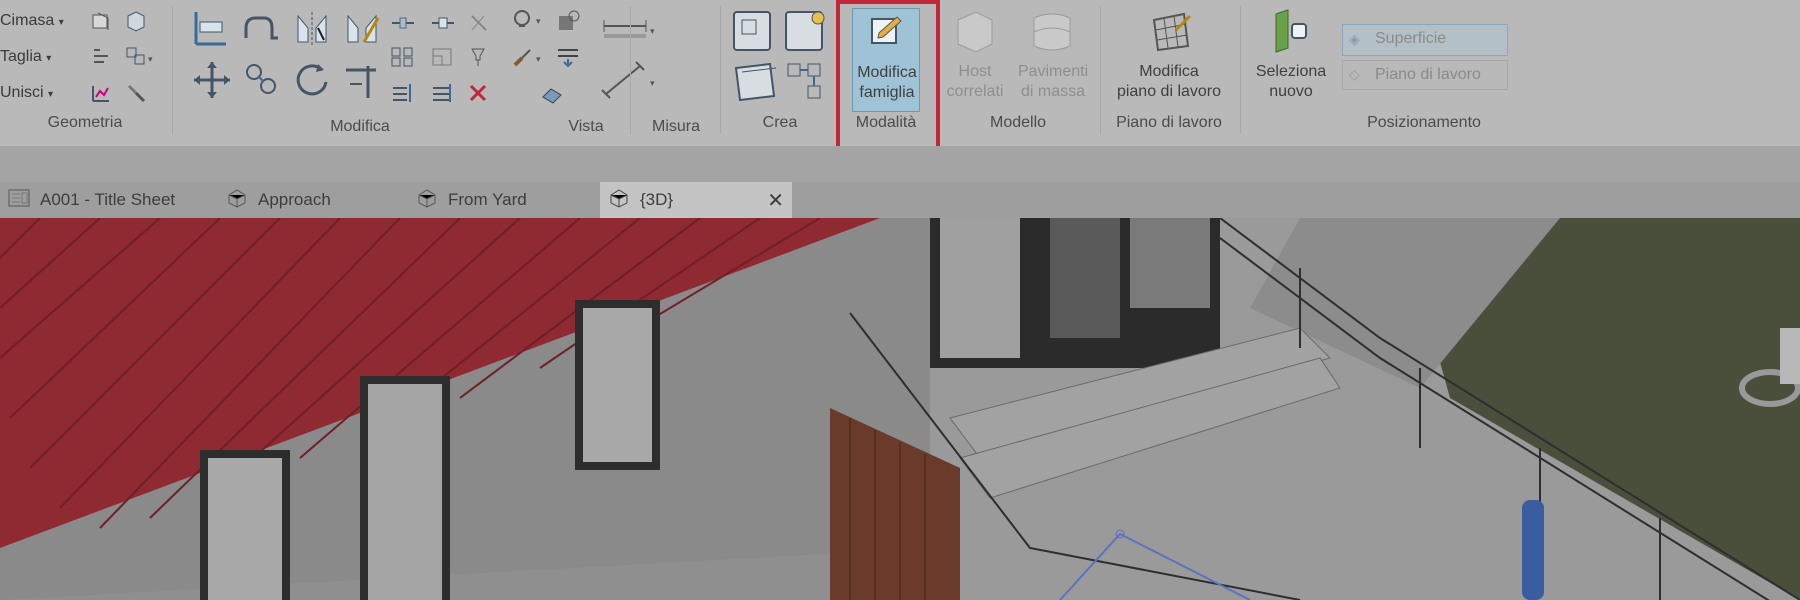 Image resolution: width=1800 pixels, height=600 pixels. I want to click on close-icon: ✕, so click(779, 200).